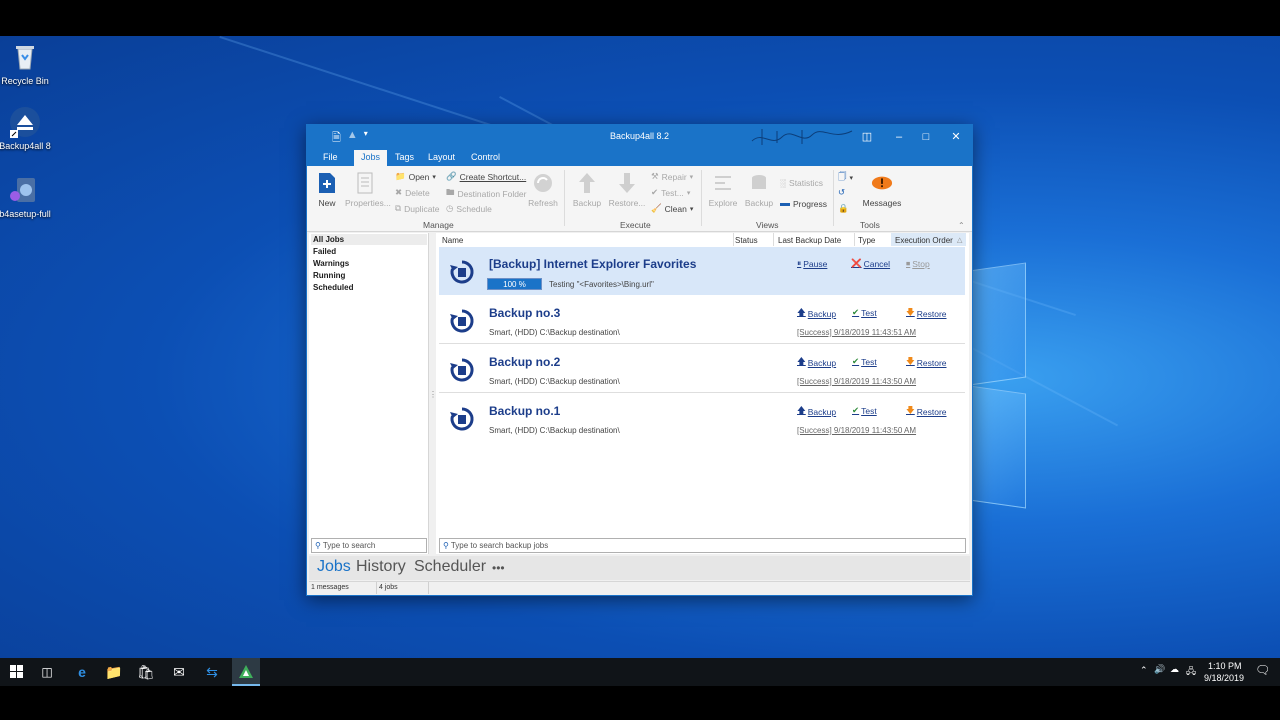 This screenshot has width=1280, height=720. What do you see at coordinates (25, 214) in the screenshot?
I see `desktop-icon-label: b4asetup-full` at bounding box center [25, 214].